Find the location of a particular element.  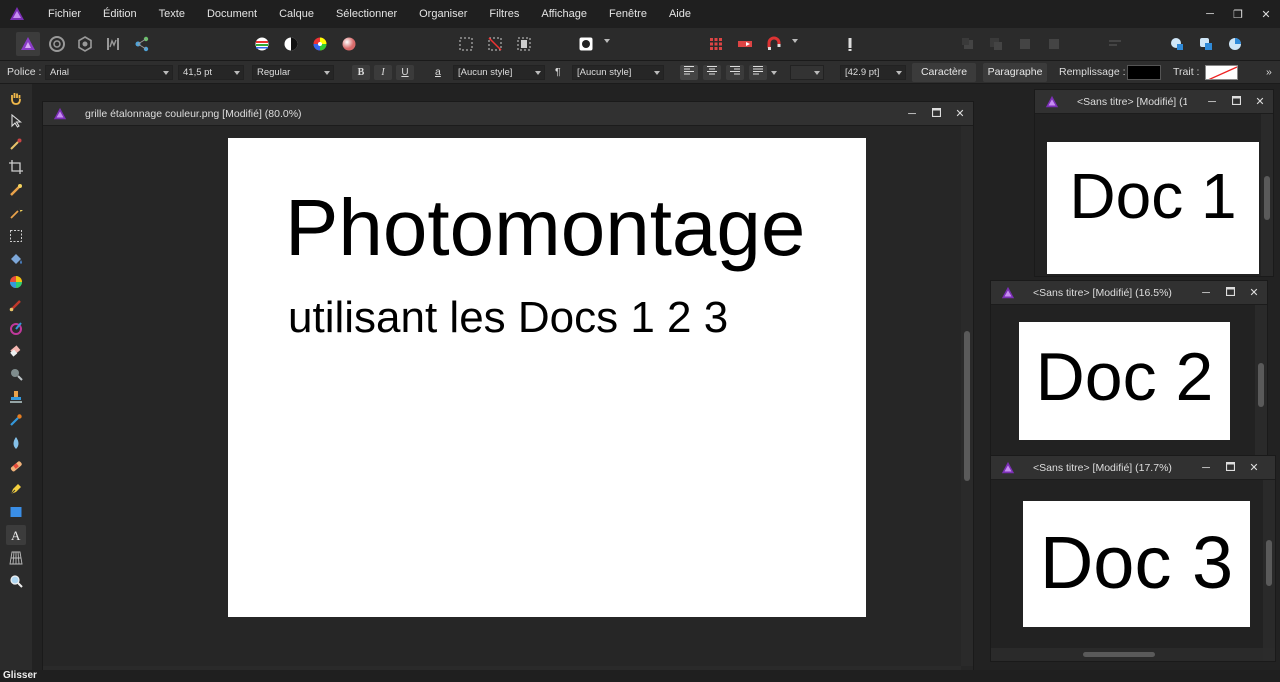

marquee-tool is located at coordinates (16, 236).